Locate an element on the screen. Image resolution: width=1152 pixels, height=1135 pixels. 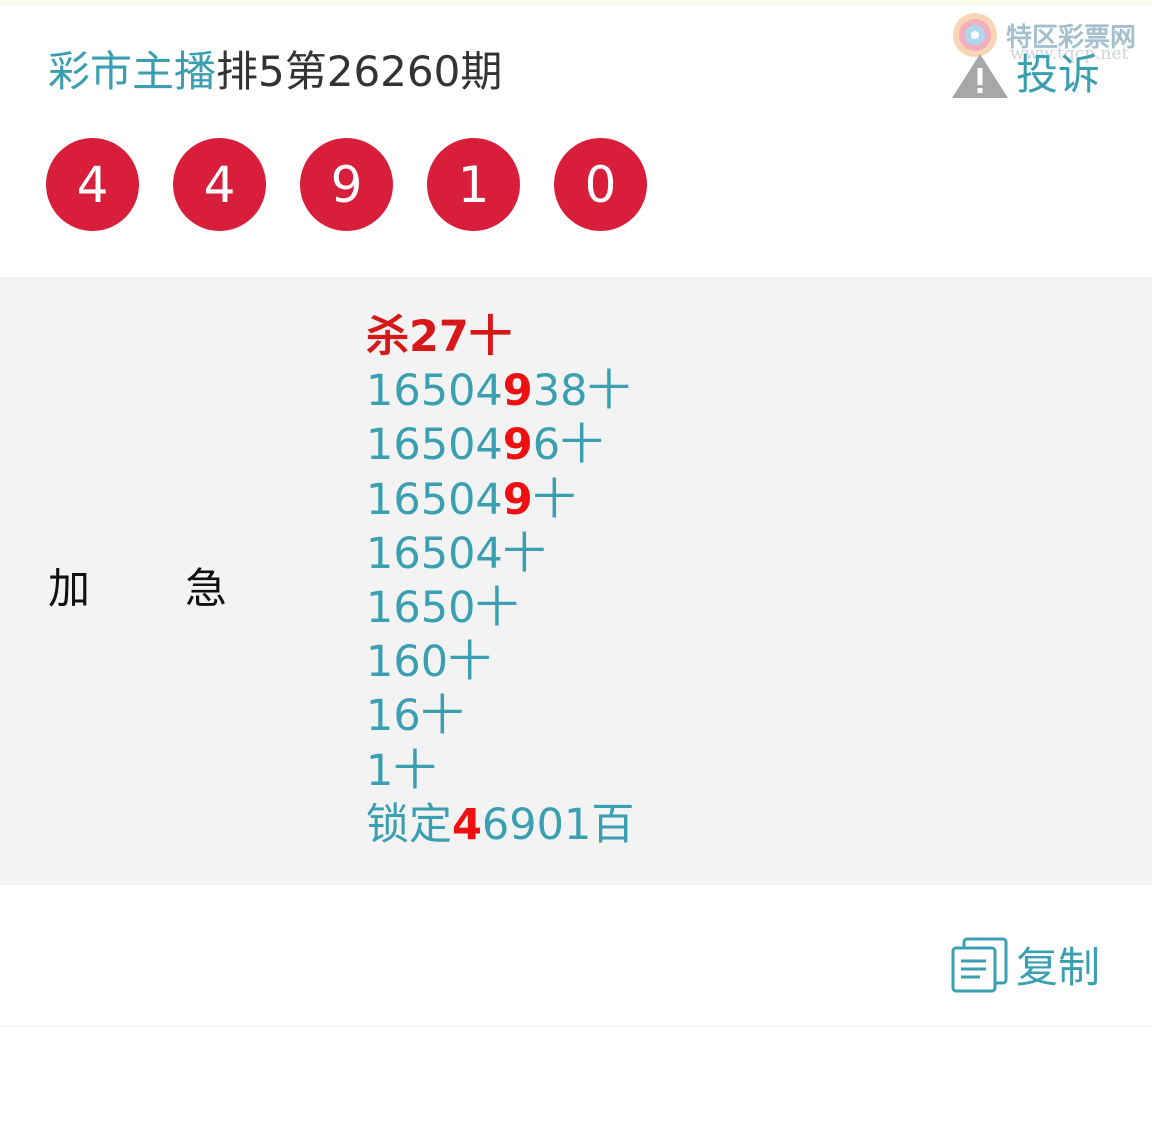
complain-label: 投诉 is located at coordinates (1058, 74).